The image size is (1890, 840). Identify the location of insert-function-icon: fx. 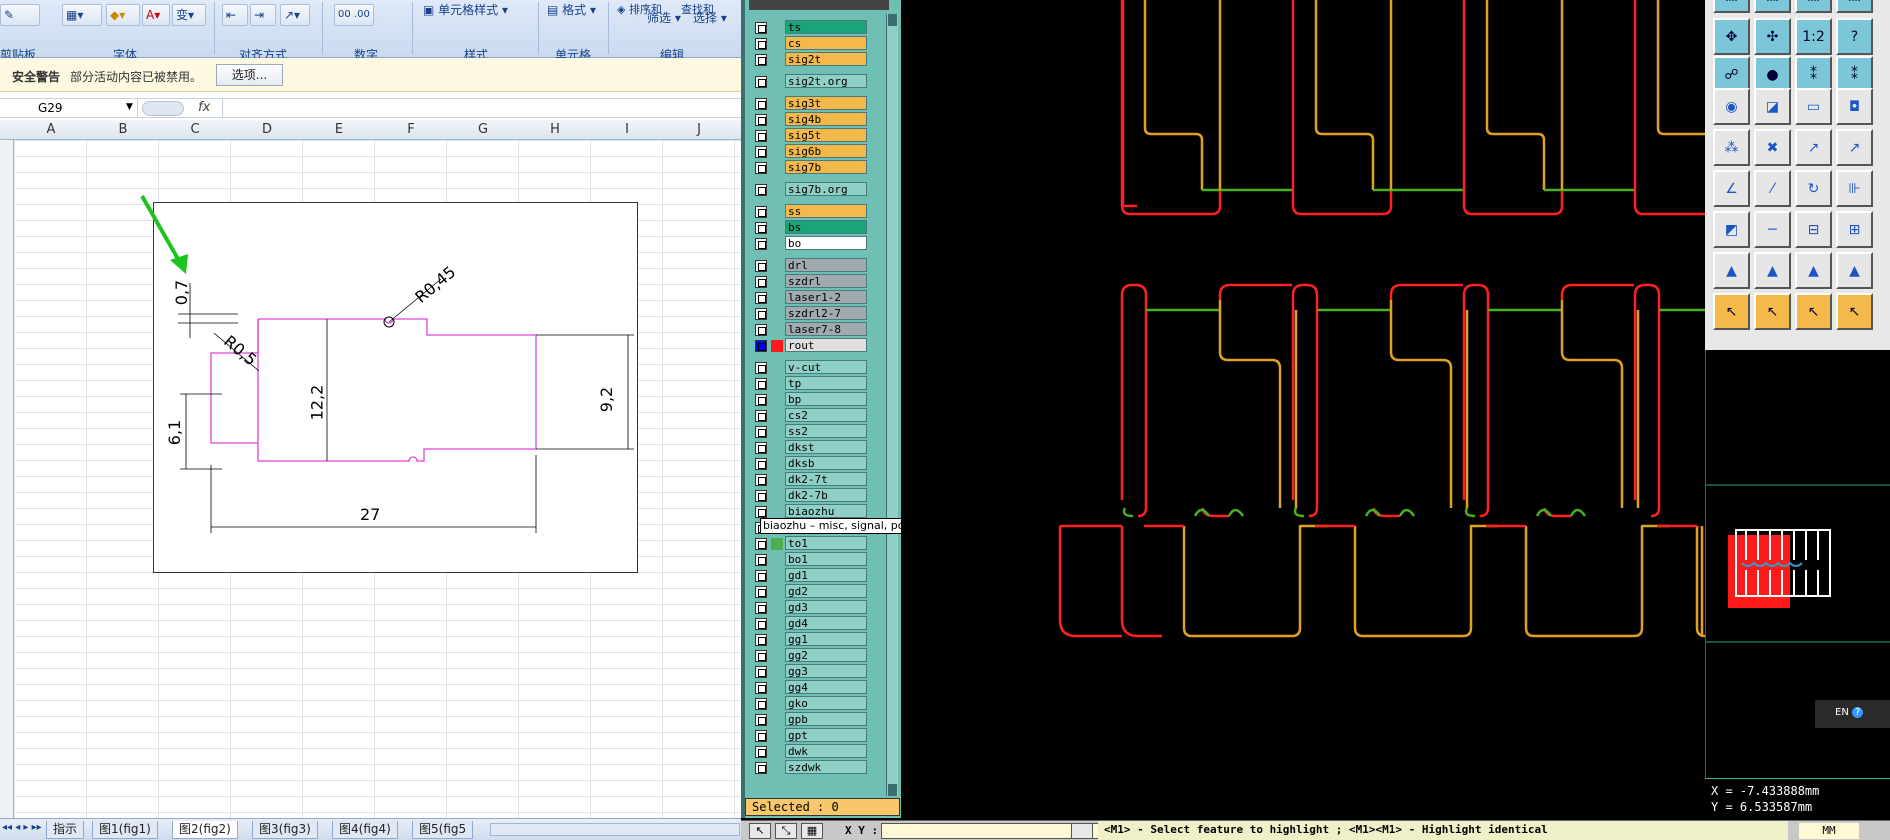
(204, 107).